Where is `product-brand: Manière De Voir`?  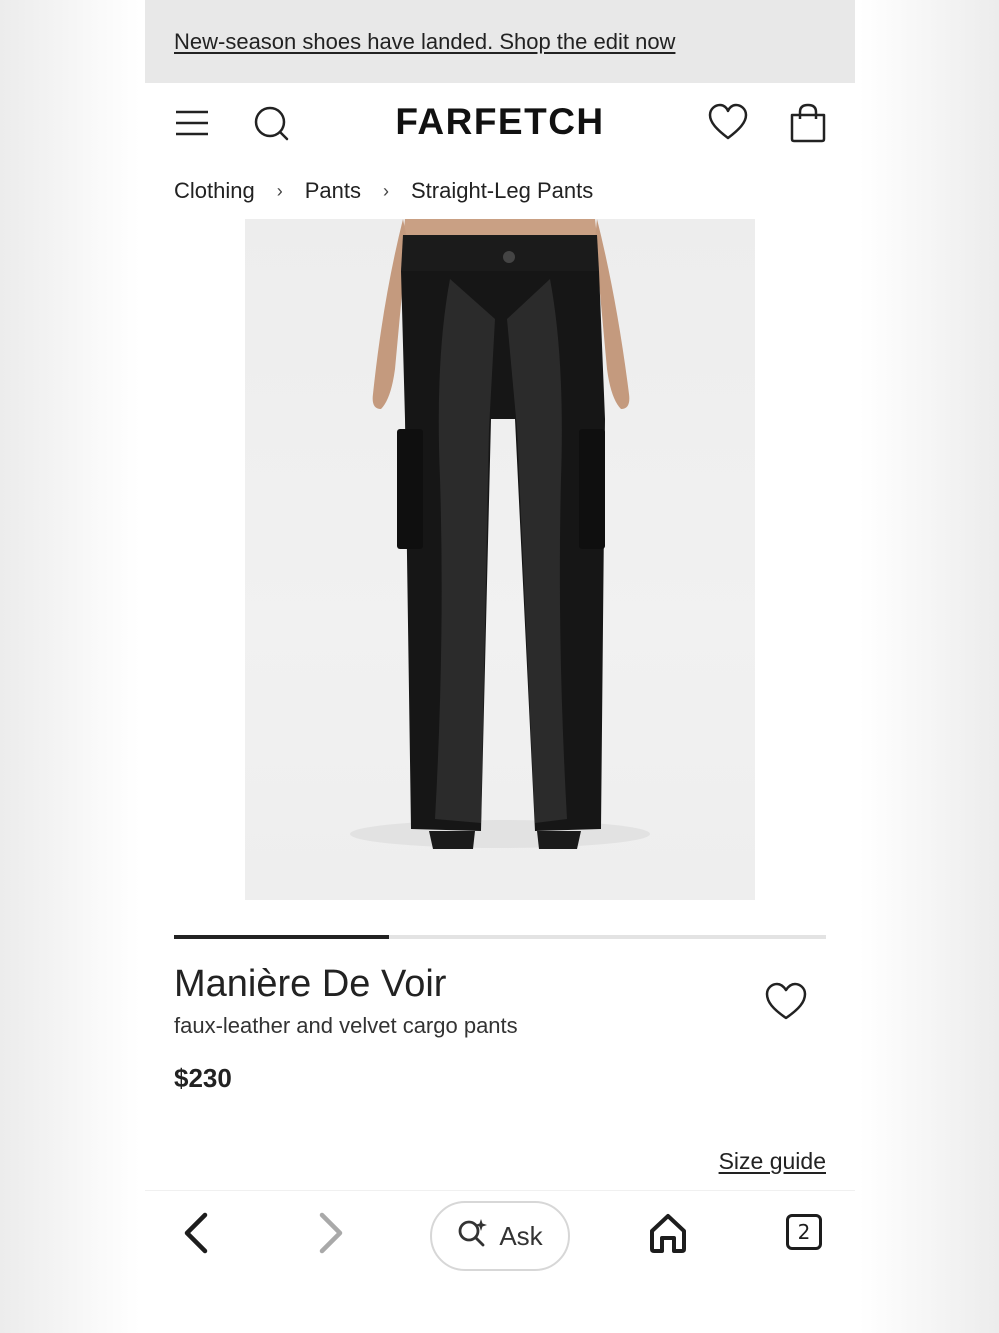 product-brand: Manière De Voir is located at coordinates (310, 984).